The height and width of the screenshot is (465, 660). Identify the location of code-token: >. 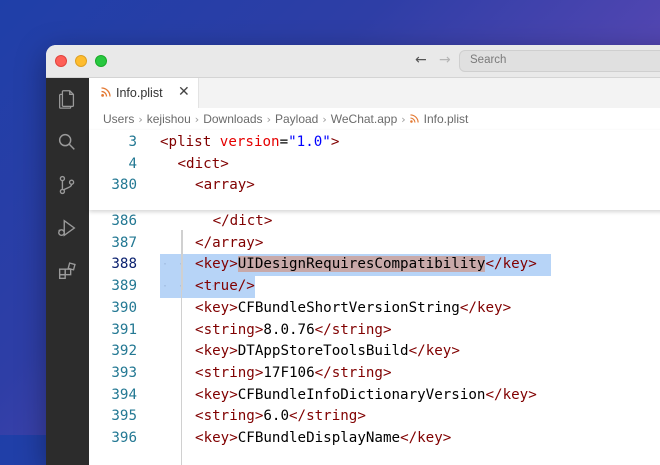
(335, 142).